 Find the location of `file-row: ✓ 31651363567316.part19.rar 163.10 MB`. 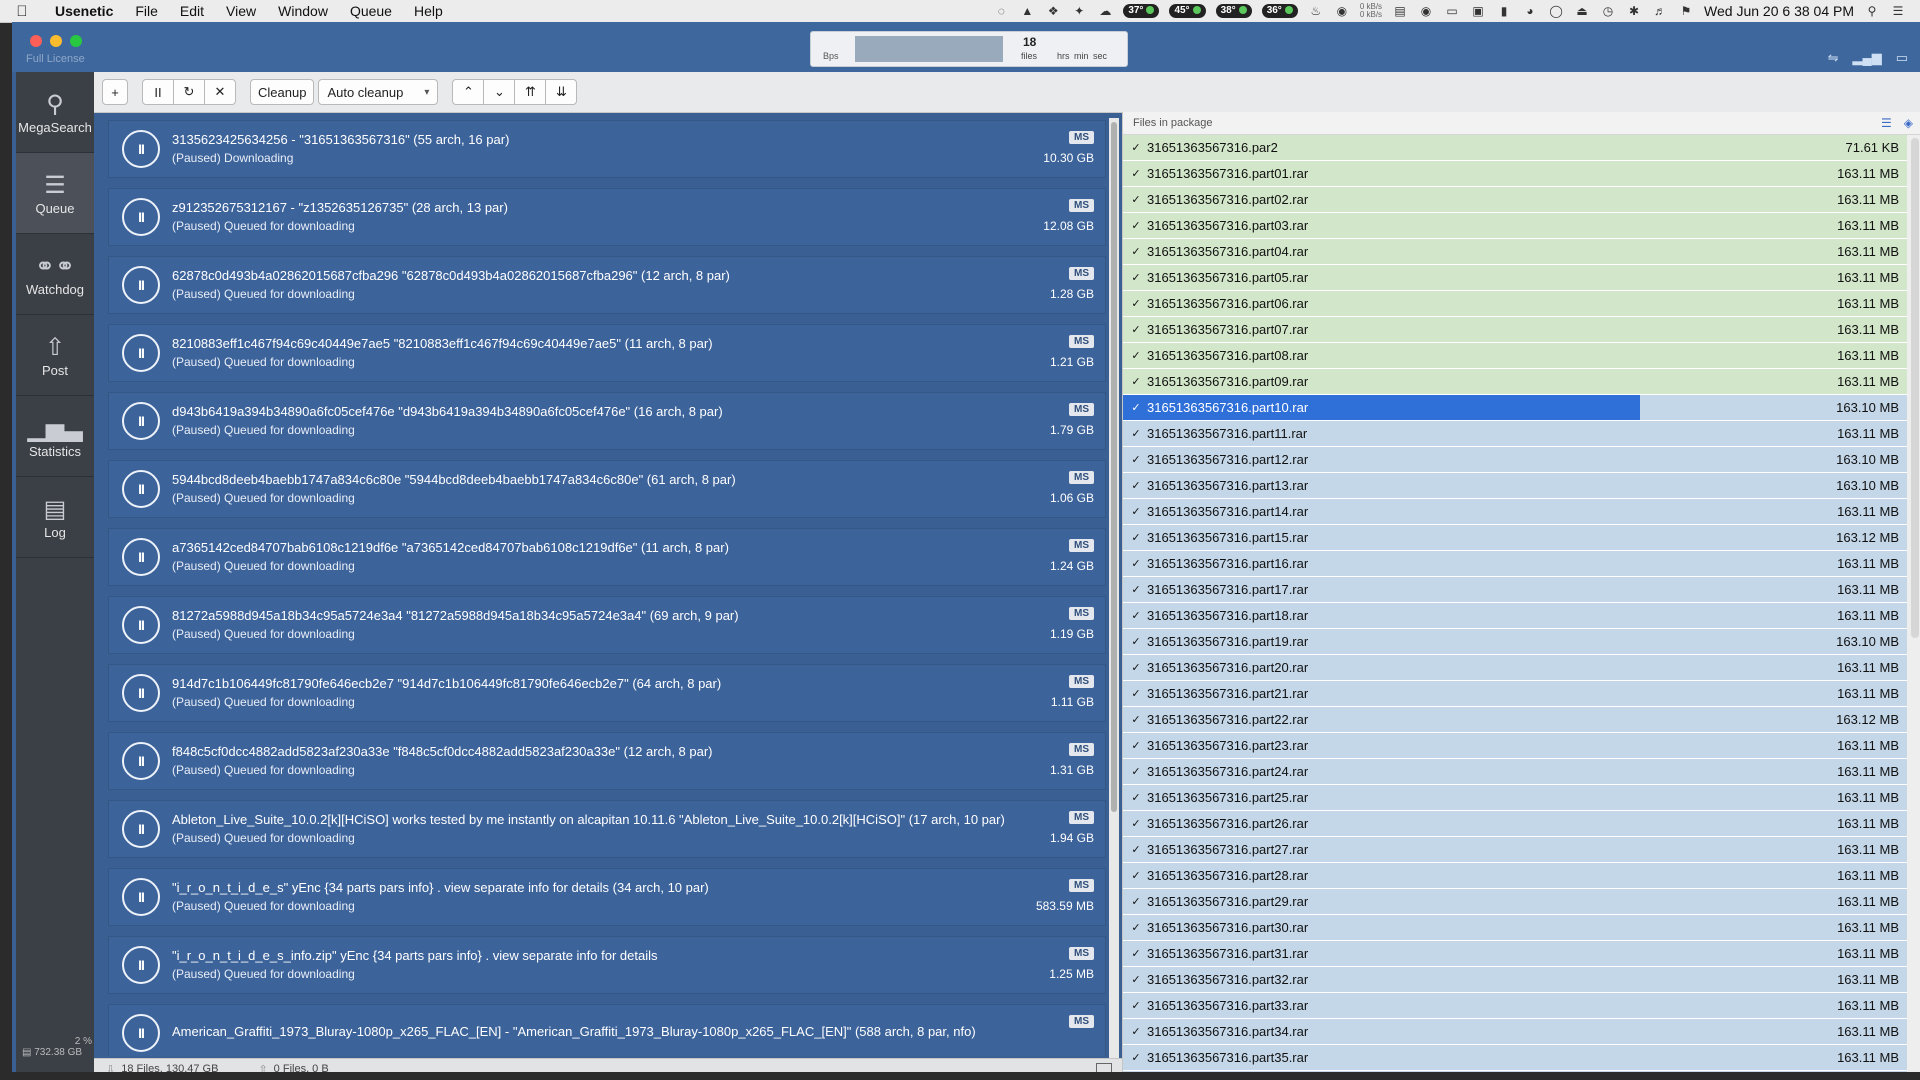

file-row: ✓ 31651363567316.part19.rar 163.10 MB is located at coordinates (1515, 642).